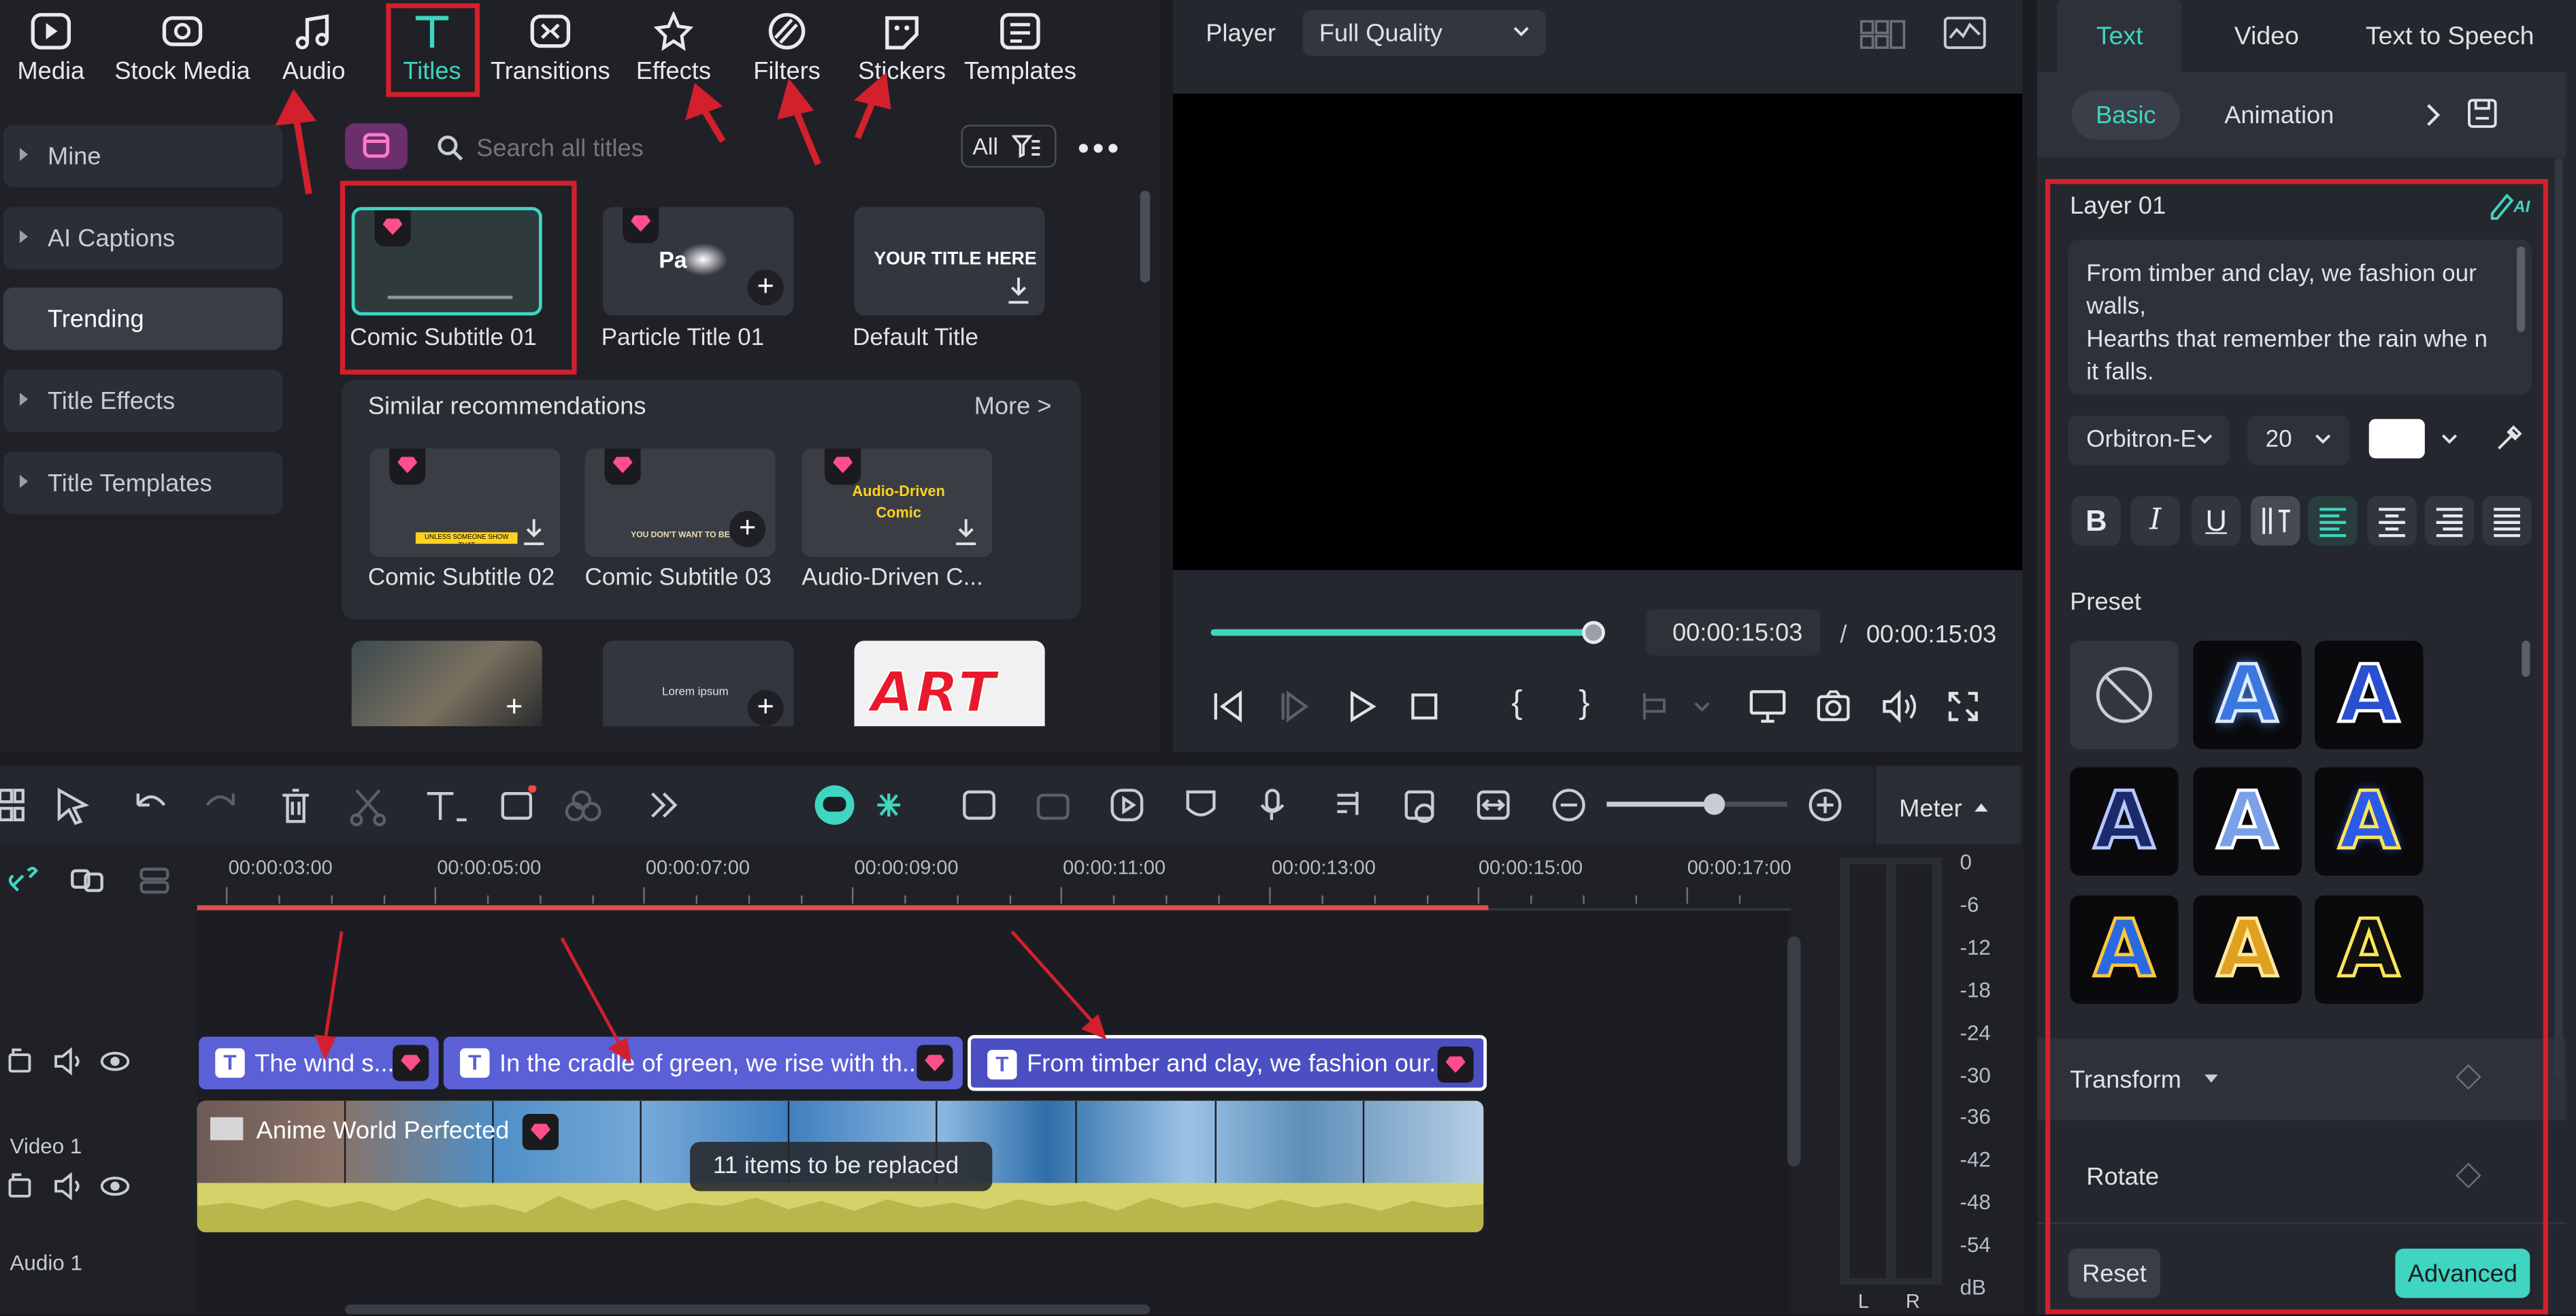 The width and height of the screenshot is (2576, 1316). Describe the element at coordinates (680, 503) in the screenshot. I see `title-card-comic-subtitle-03: YOU DON'T WANT TO BE +` at that location.